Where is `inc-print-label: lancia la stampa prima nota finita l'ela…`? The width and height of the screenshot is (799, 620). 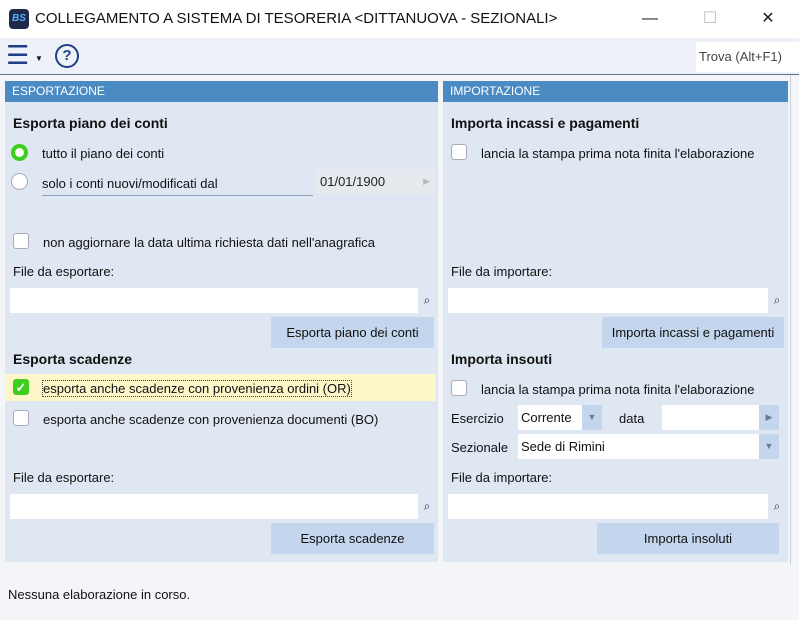 inc-print-label: lancia la stampa prima nota finita l'ela… is located at coordinates (618, 153).